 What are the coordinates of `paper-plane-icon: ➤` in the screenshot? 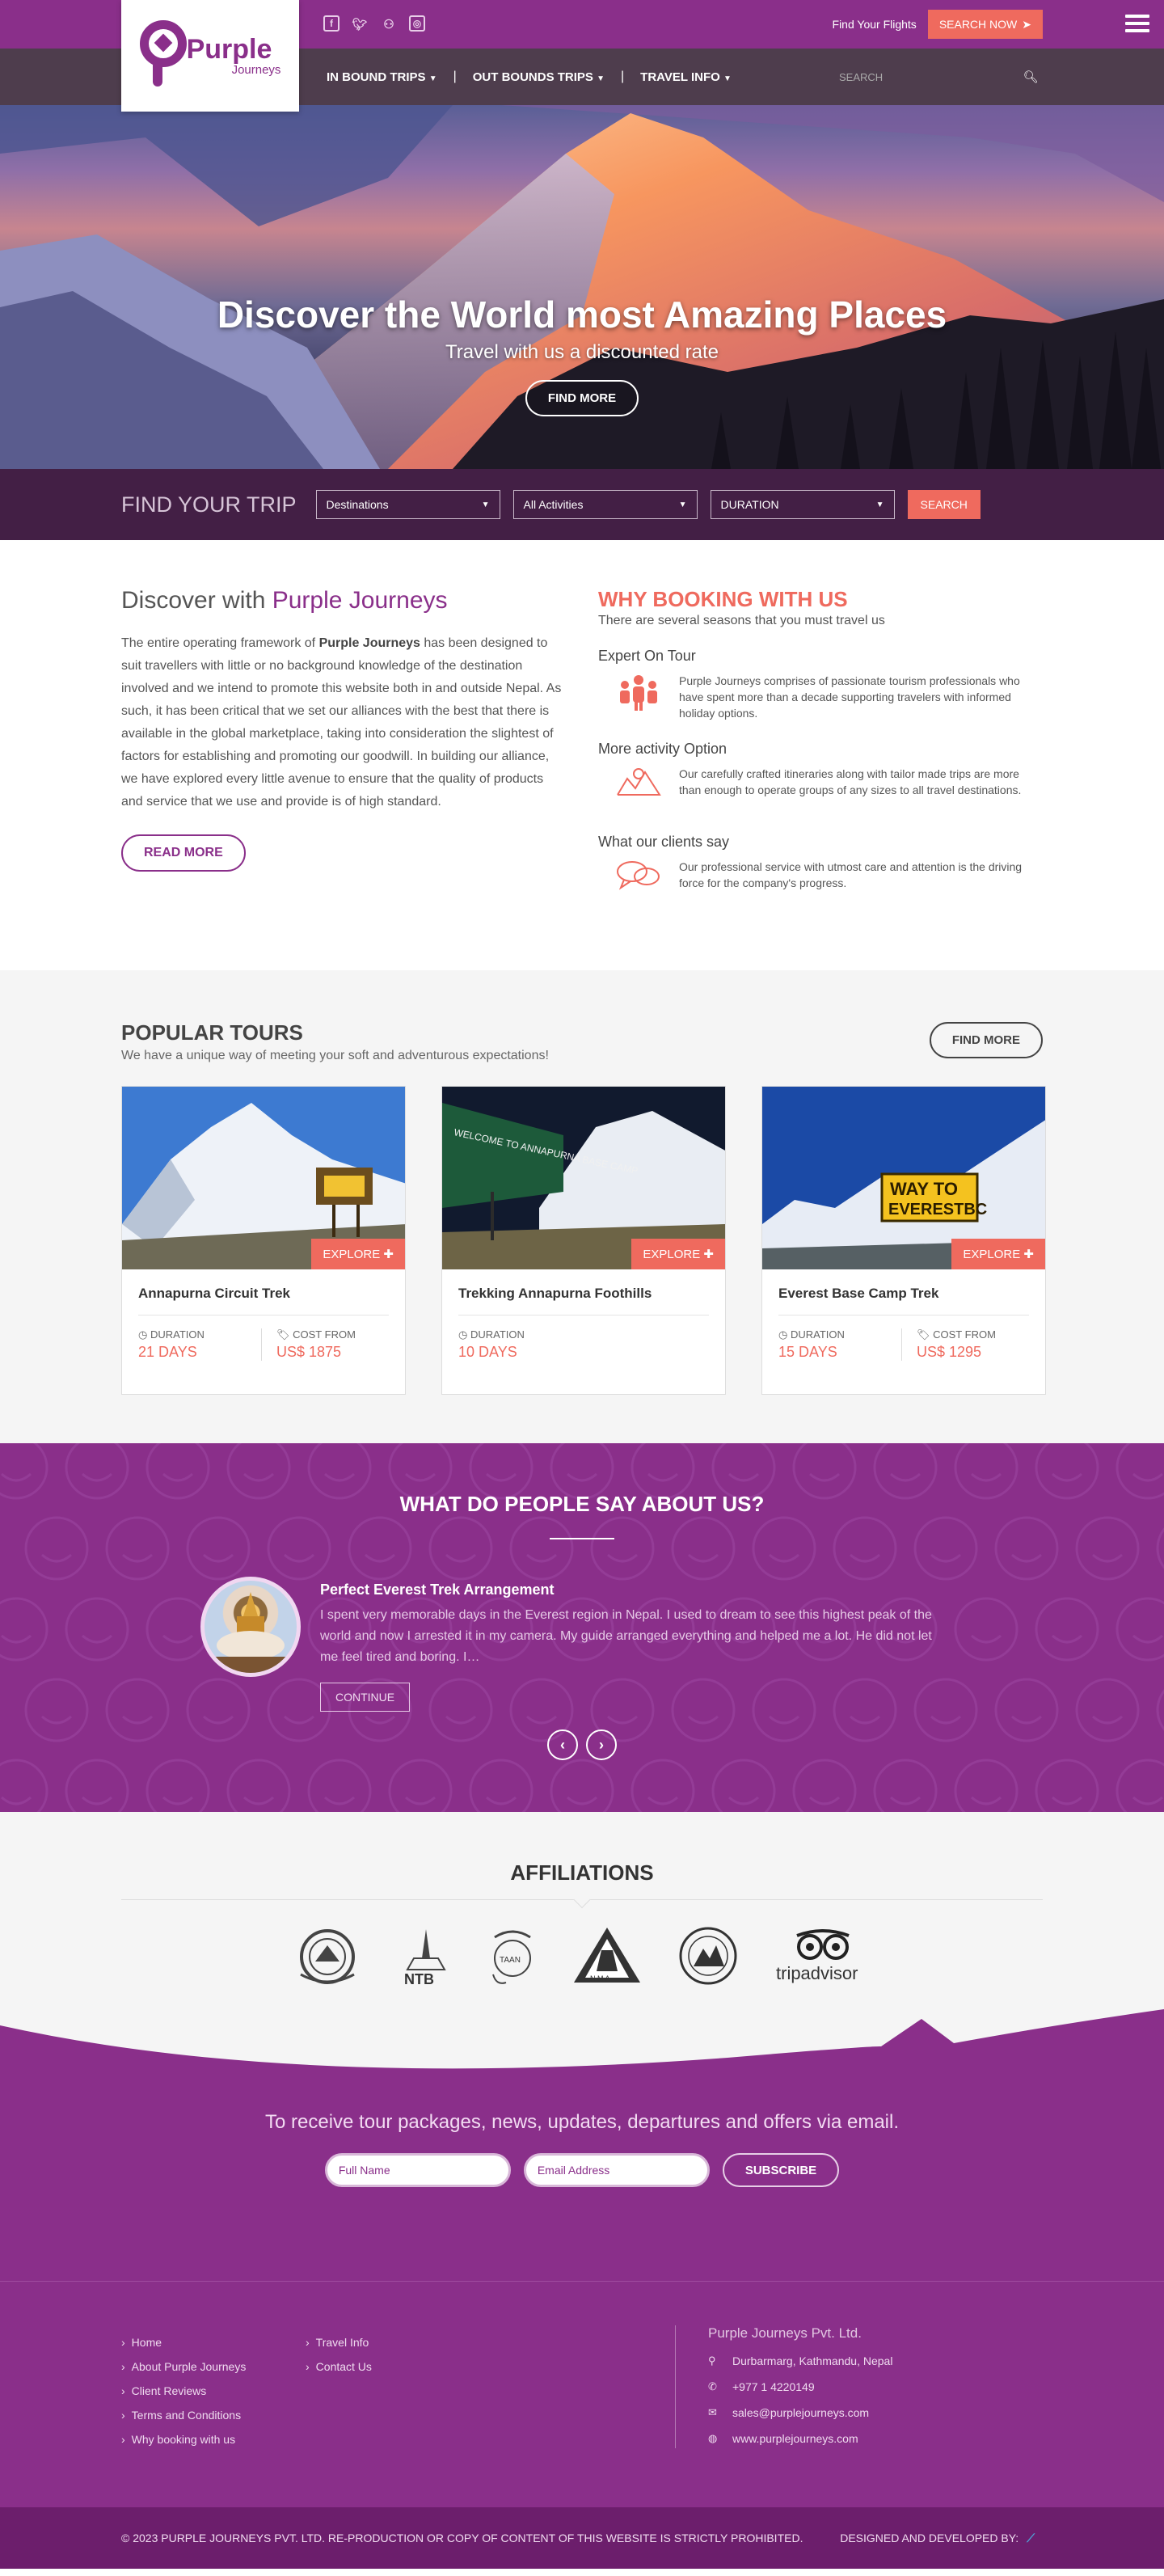 It's located at (1026, 24).